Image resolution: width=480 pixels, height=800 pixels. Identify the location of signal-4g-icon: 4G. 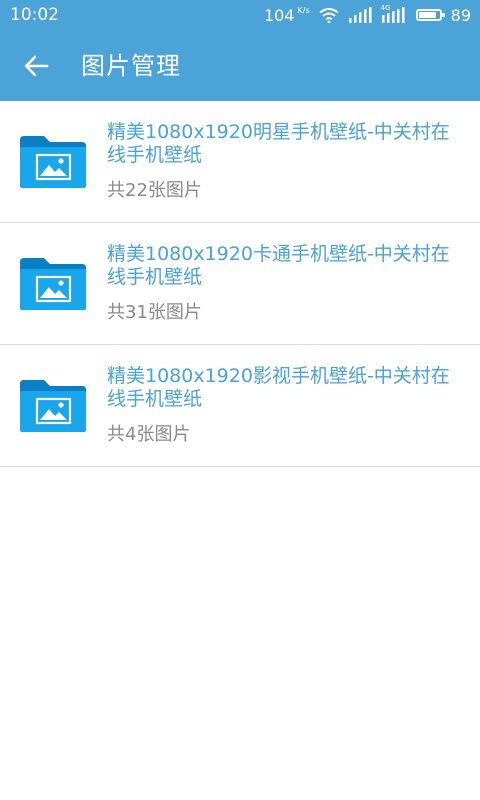
(394, 13).